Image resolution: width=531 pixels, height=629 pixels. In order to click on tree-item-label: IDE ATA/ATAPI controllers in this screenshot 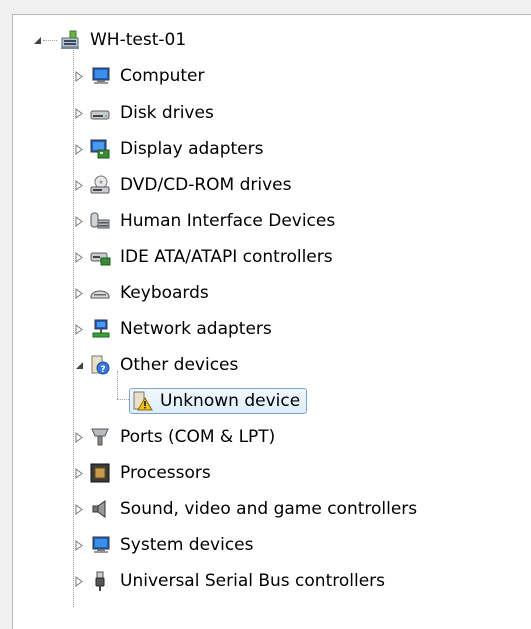, I will do `click(226, 257)`.